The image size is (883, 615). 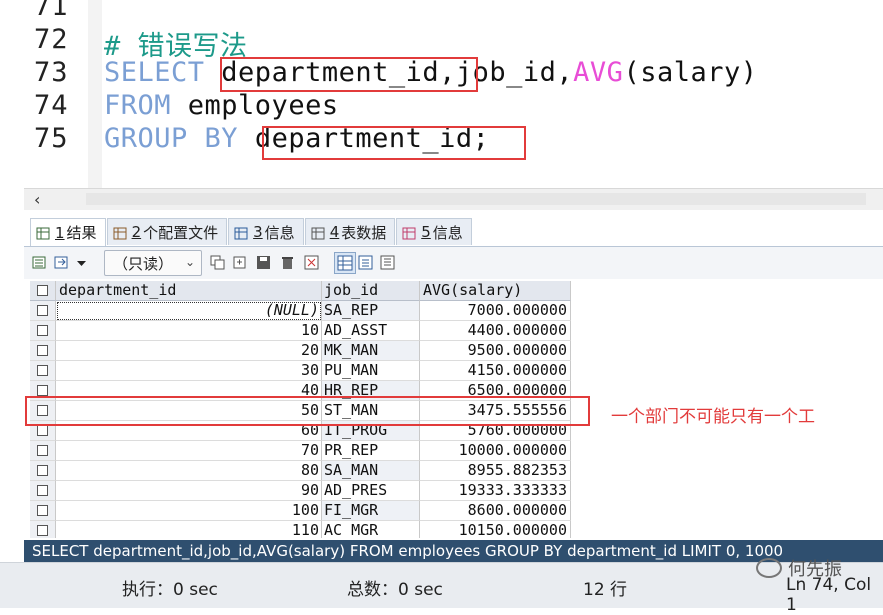 What do you see at coordinates (476, 199) in the screenshot?
I see `scroll-thumb` at bounding box center [476, 199].